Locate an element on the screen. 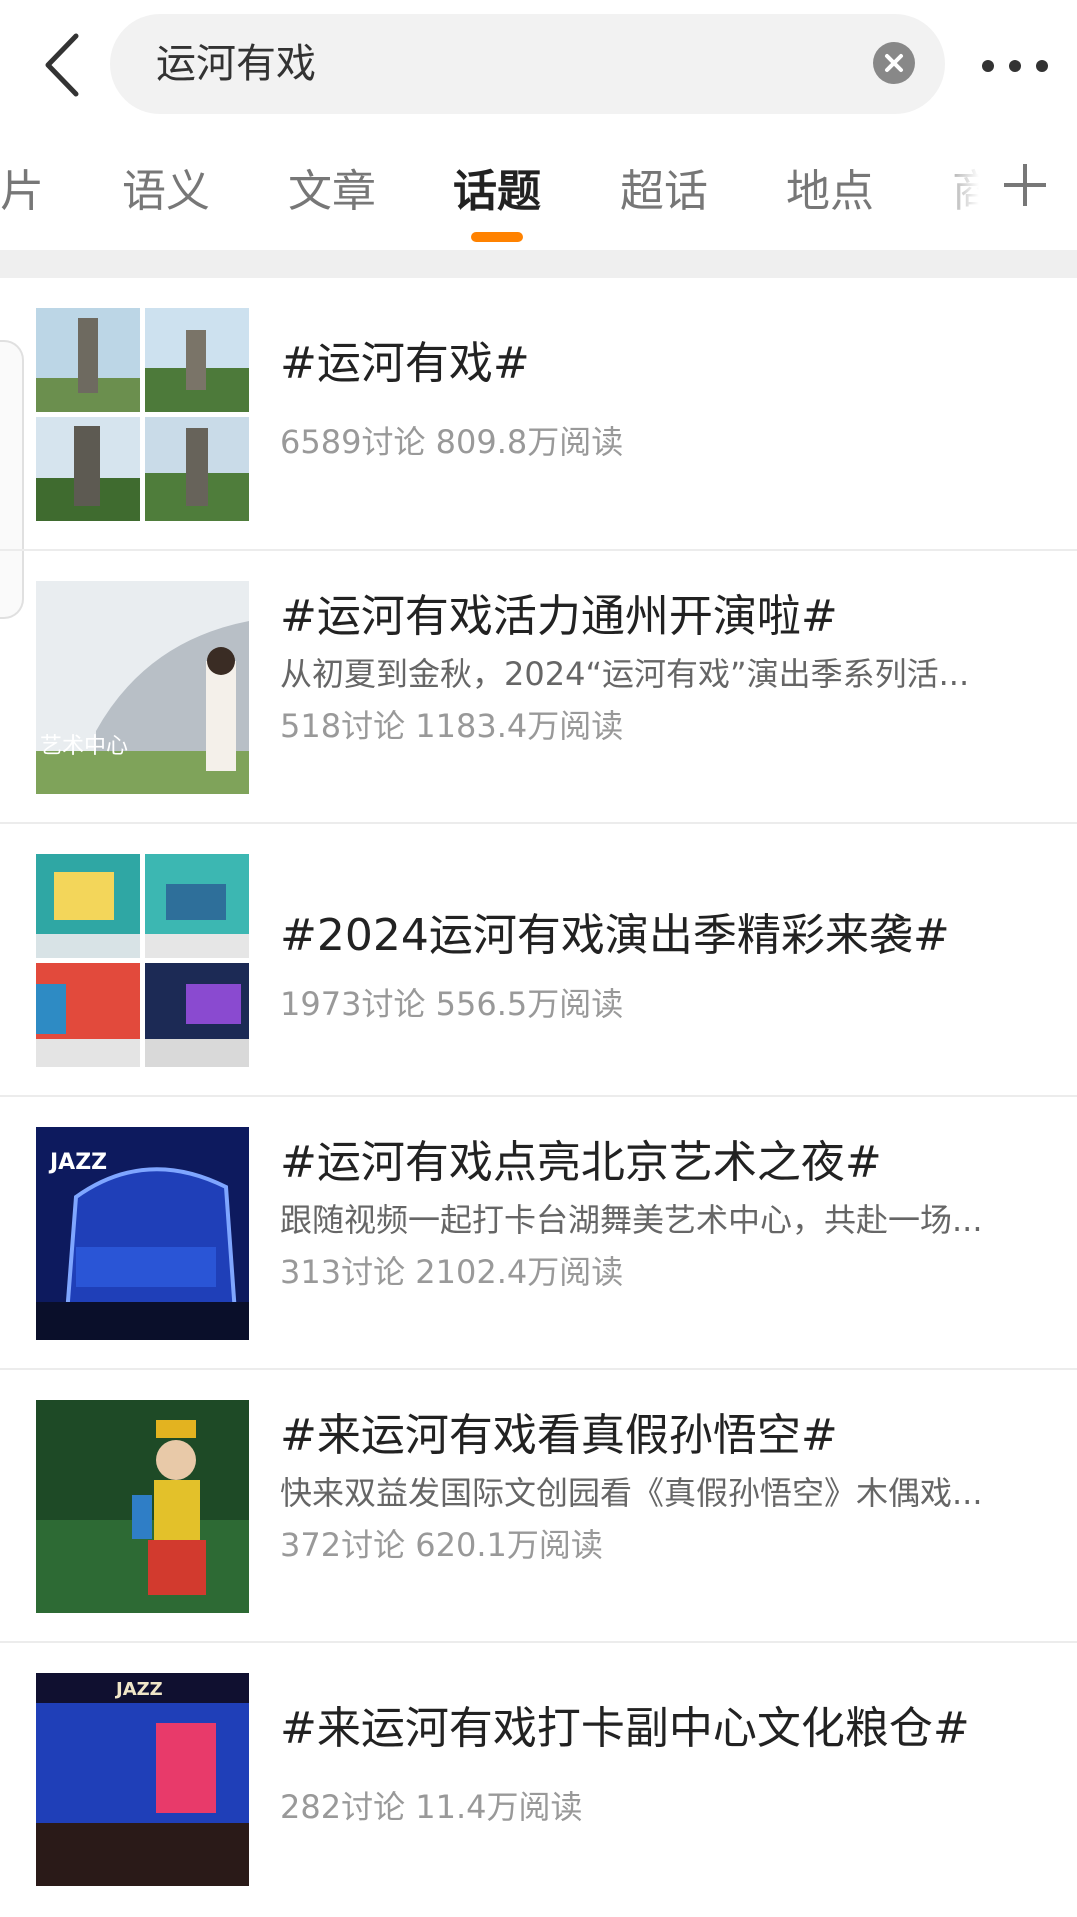  topic-stats: 6589讨论 809.8万阅读 is located at coordinates (452, 442).